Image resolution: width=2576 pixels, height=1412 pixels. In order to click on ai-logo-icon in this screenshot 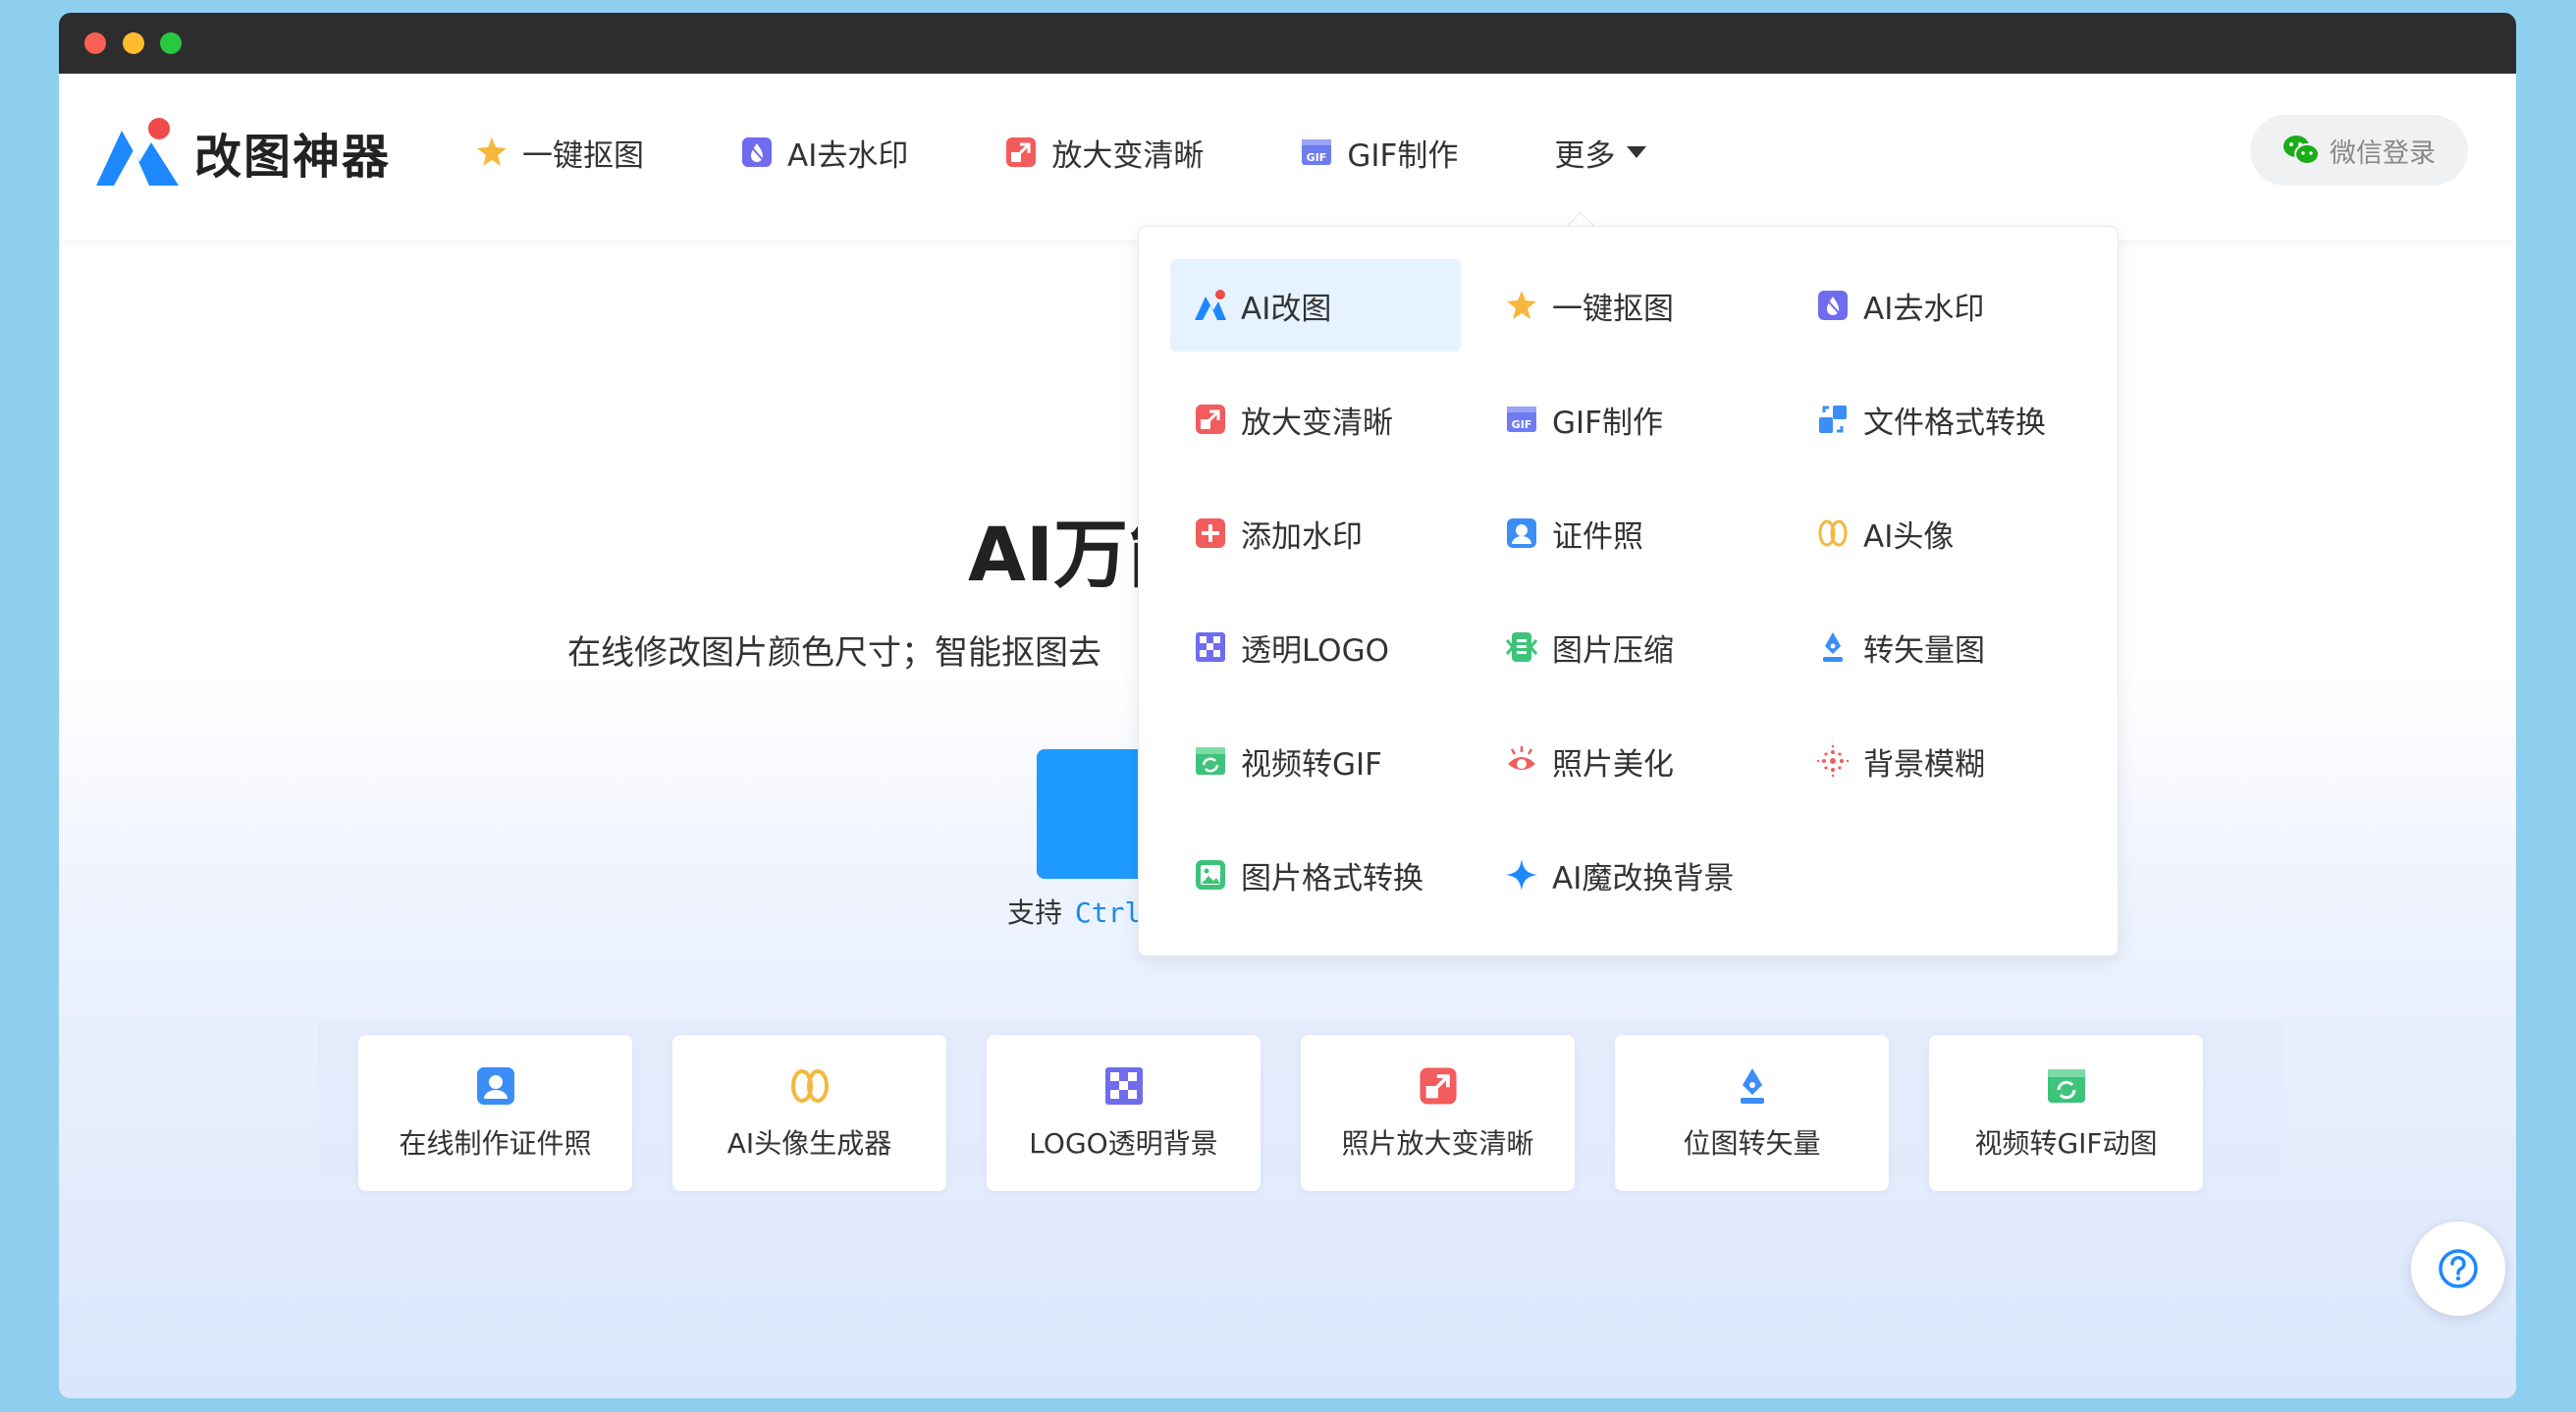, I will do `click(1210, 305)`.